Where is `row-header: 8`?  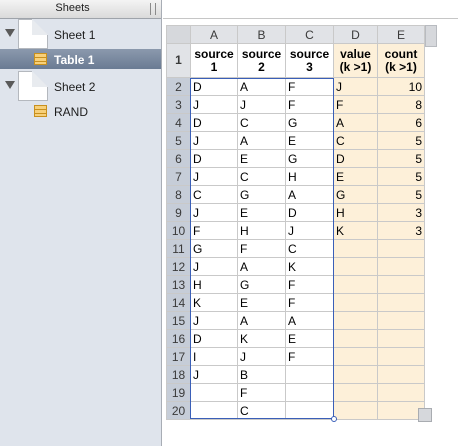
row-header: 8 is located at coordinates (178, 194).